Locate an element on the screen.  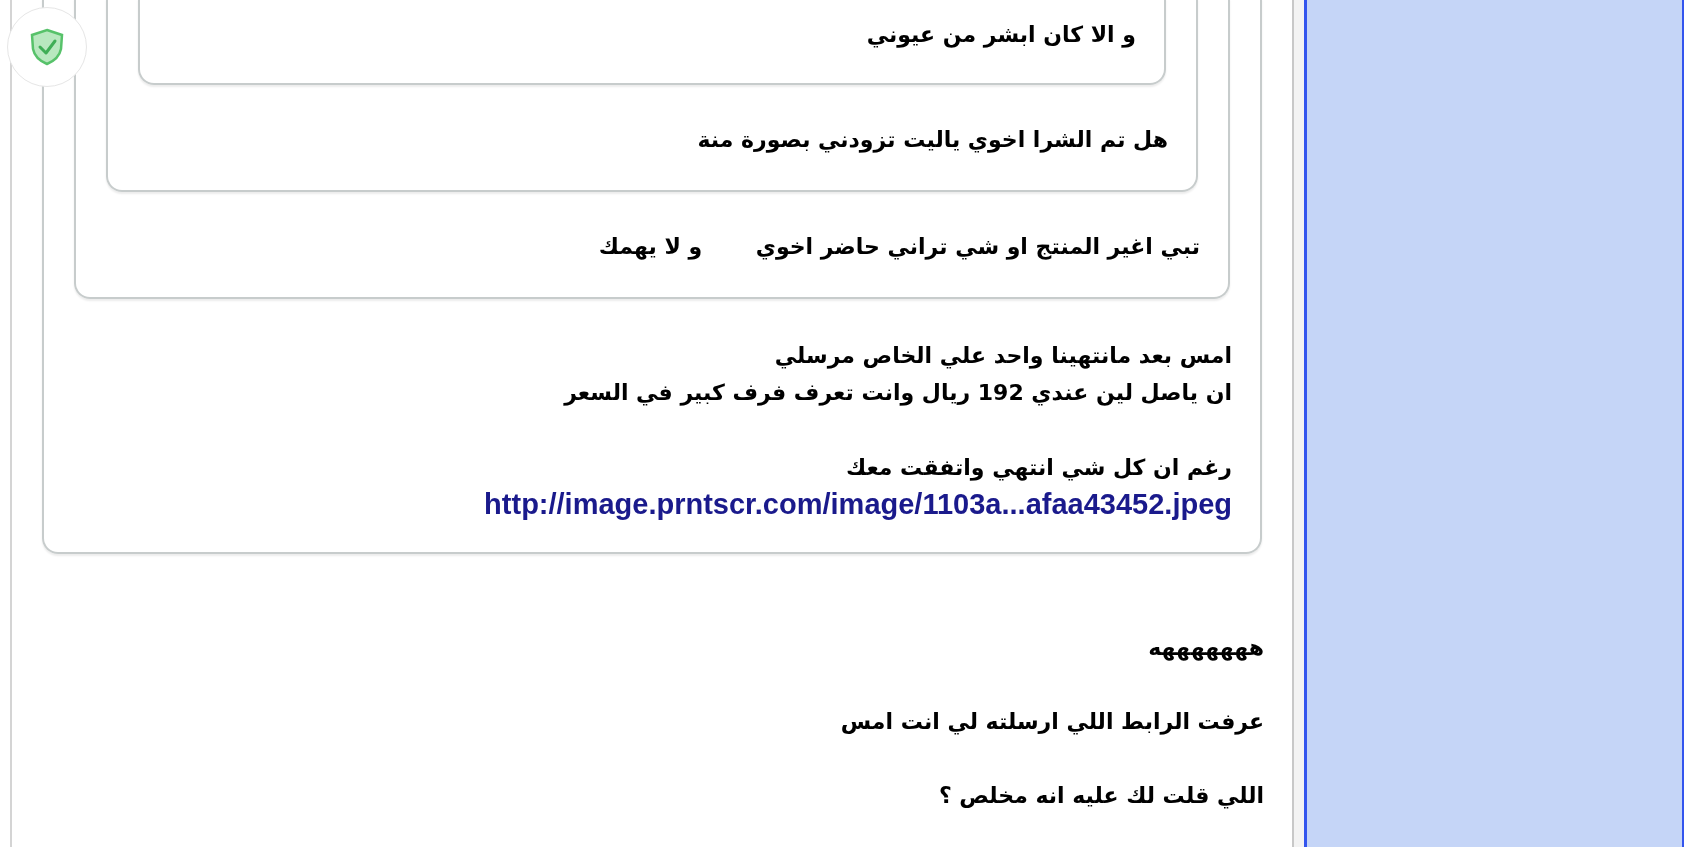
shield-check-icon is located at coordinates (47, 47).